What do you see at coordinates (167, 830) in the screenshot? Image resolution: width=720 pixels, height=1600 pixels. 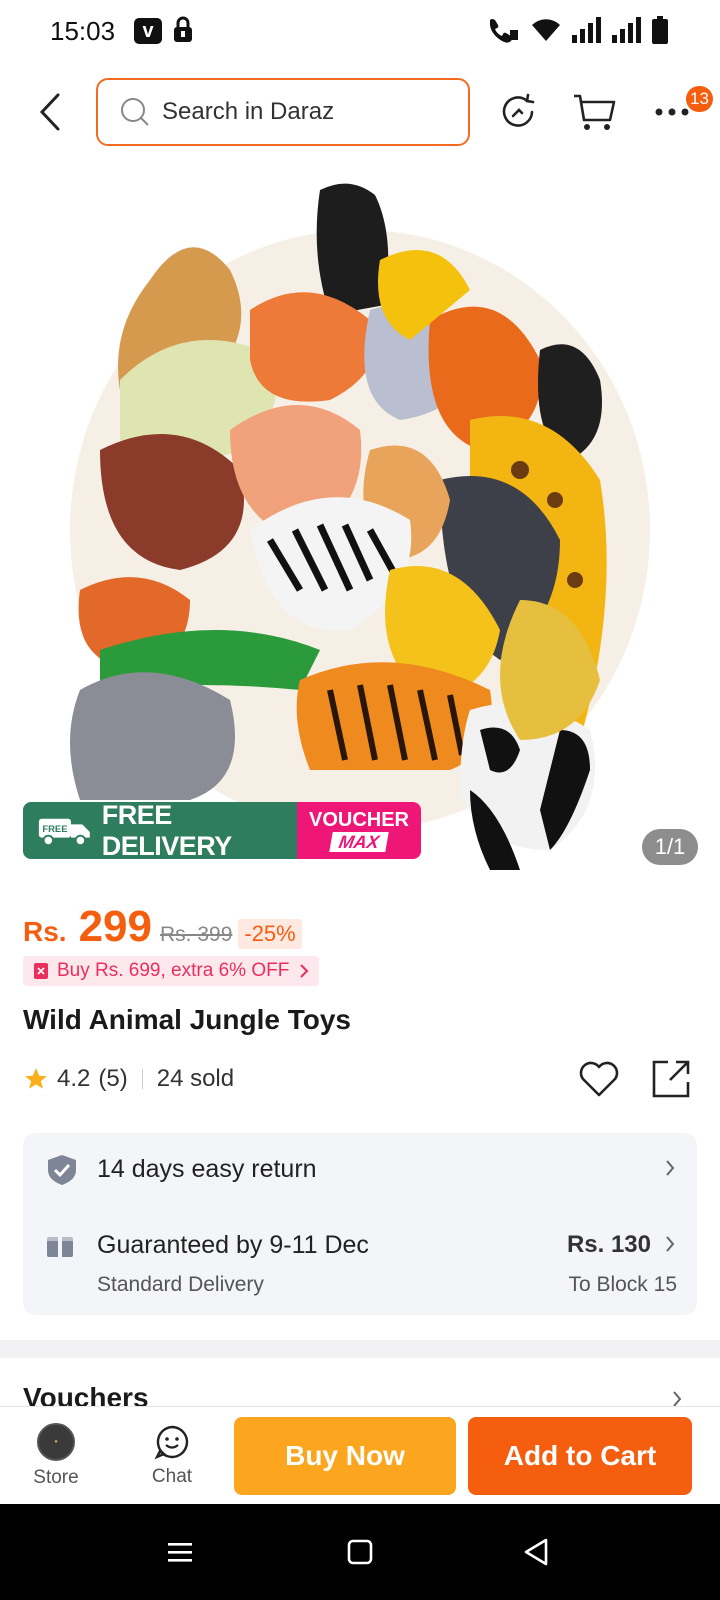 I see `free-delivery-text: FREE DELIVERY` at bounding box center [167, 830].